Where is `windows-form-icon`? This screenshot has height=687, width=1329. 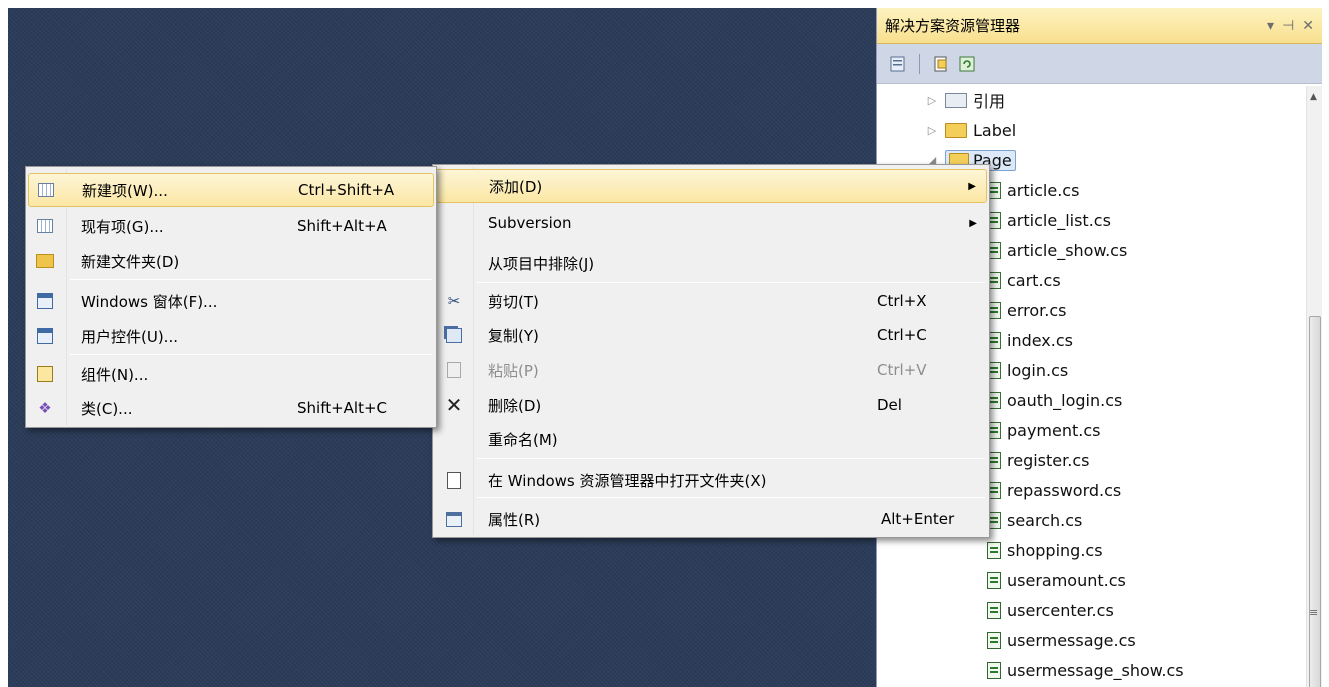
windows-form-icon is located at coordinates (45, 301).